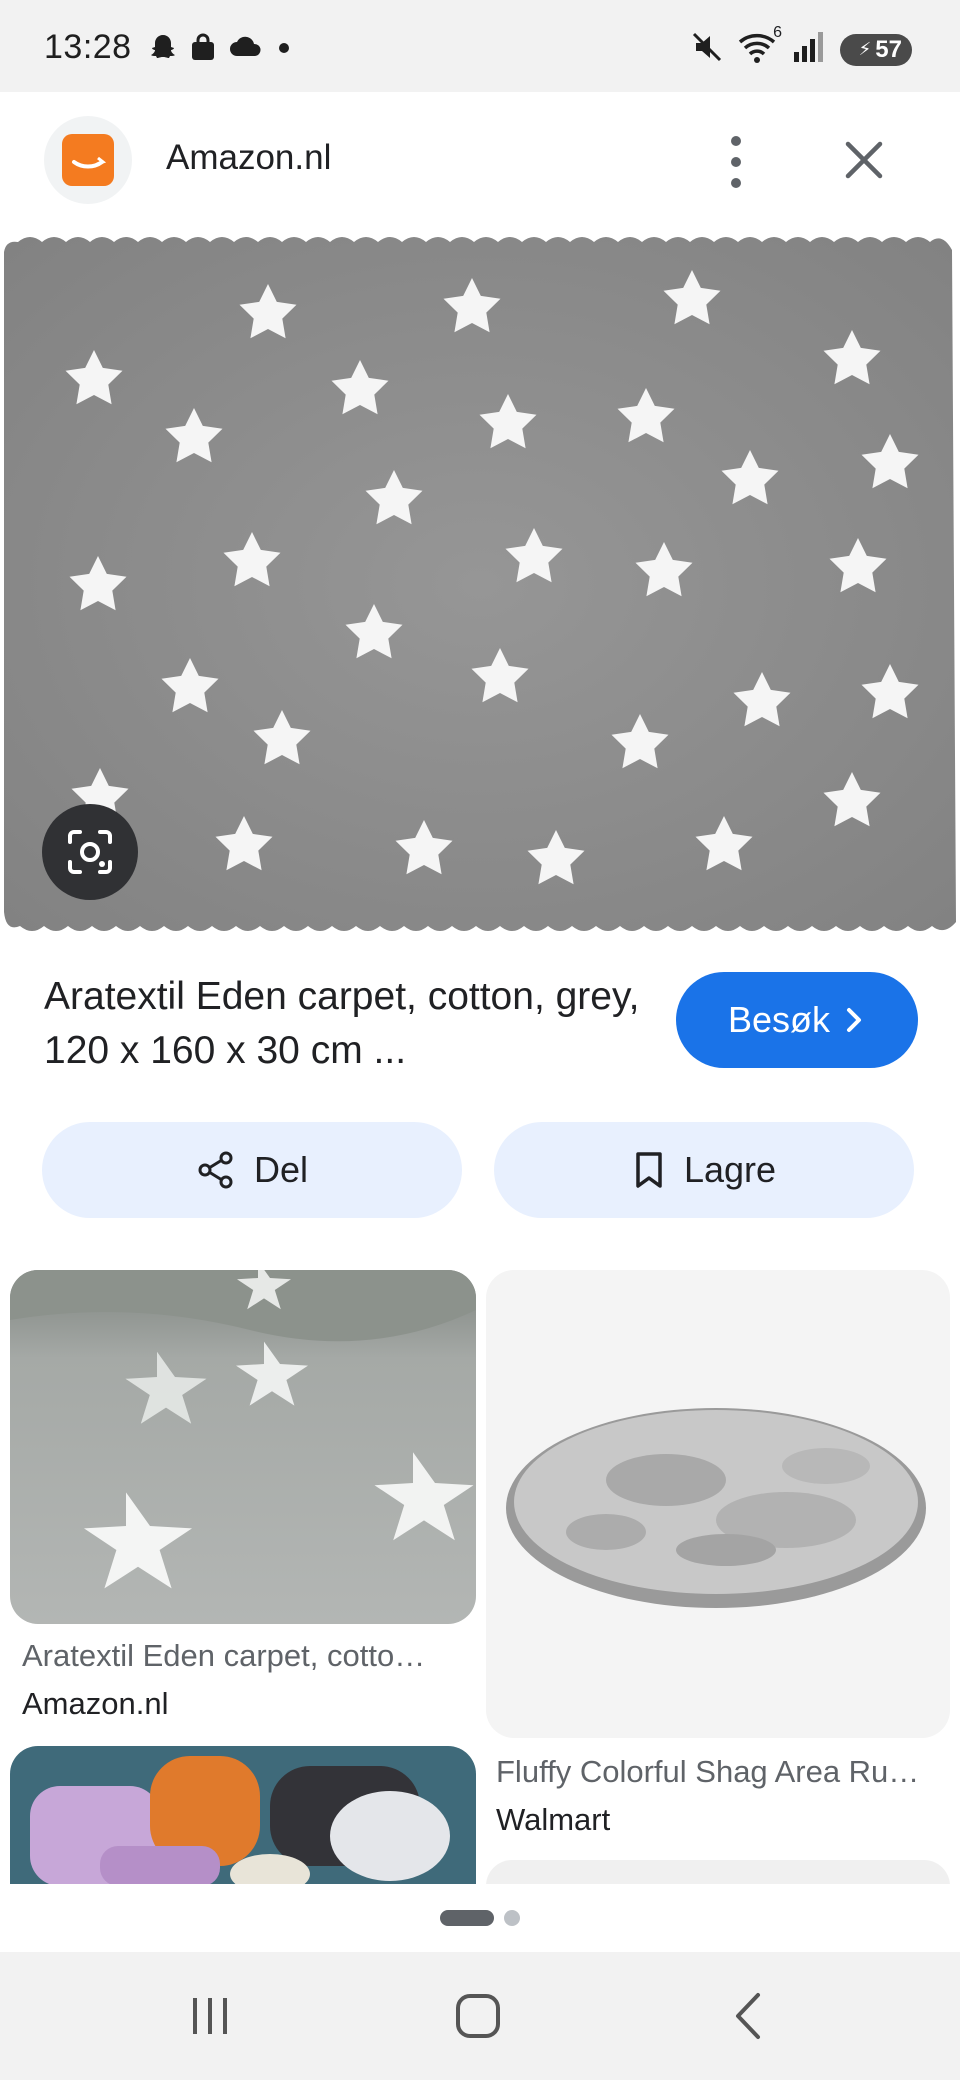  I want to click on save-button: Lagre, so click(704, 1170).